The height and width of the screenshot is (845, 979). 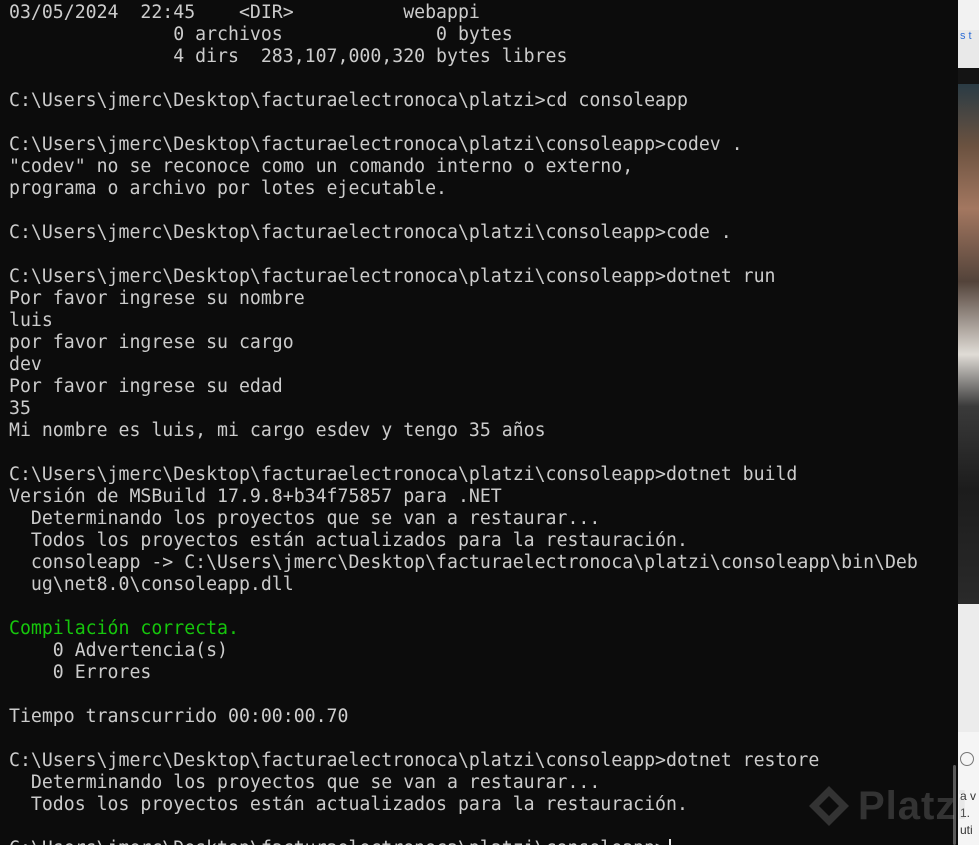 I want to click on terminal-line-text: 0 Advertencia(s), so click(x=118, y=650).